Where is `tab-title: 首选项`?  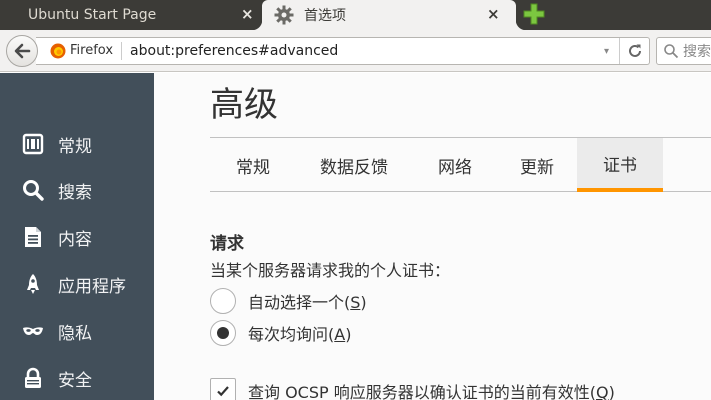
tab-title: 首选项 is located at coordinates (325, 16).